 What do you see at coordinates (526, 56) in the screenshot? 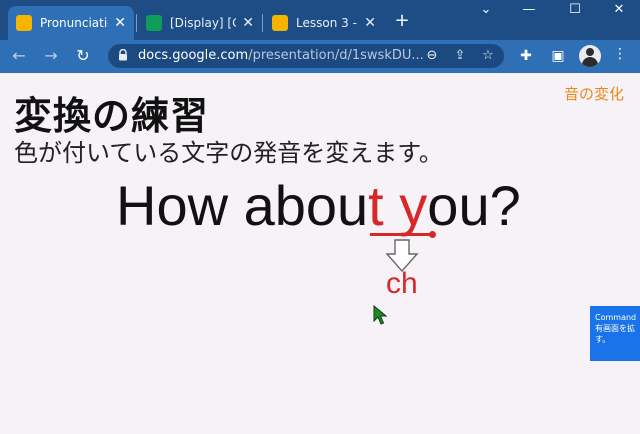
I see `extensions-icon: ✚` at bounding box center [526, 56].